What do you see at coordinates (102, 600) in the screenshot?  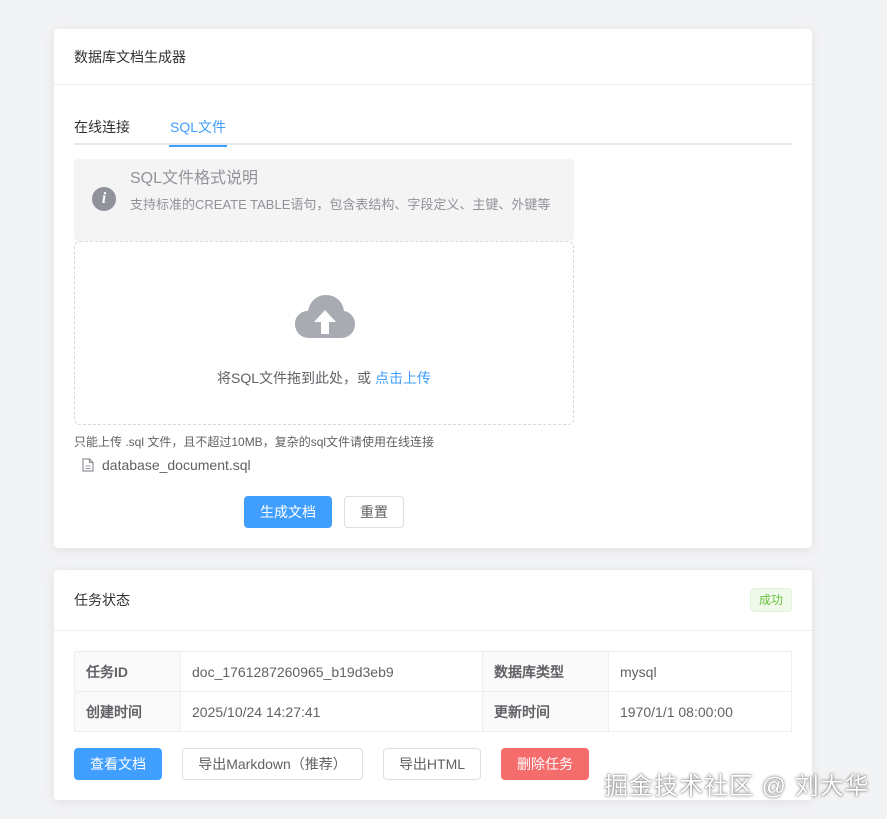 I see `task-status-title: 任务状态` at bounding box center [102, 600].